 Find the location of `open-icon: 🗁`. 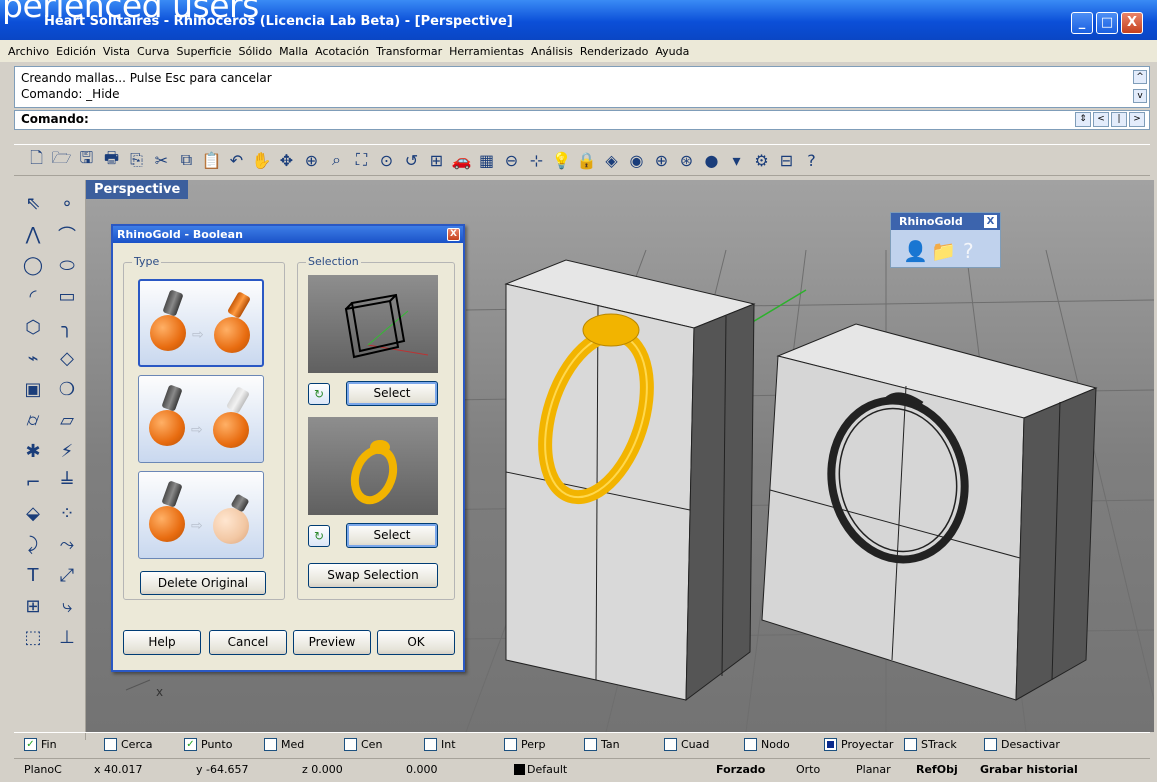

open-icon: 🗁 is located at coordinates (61, 159).